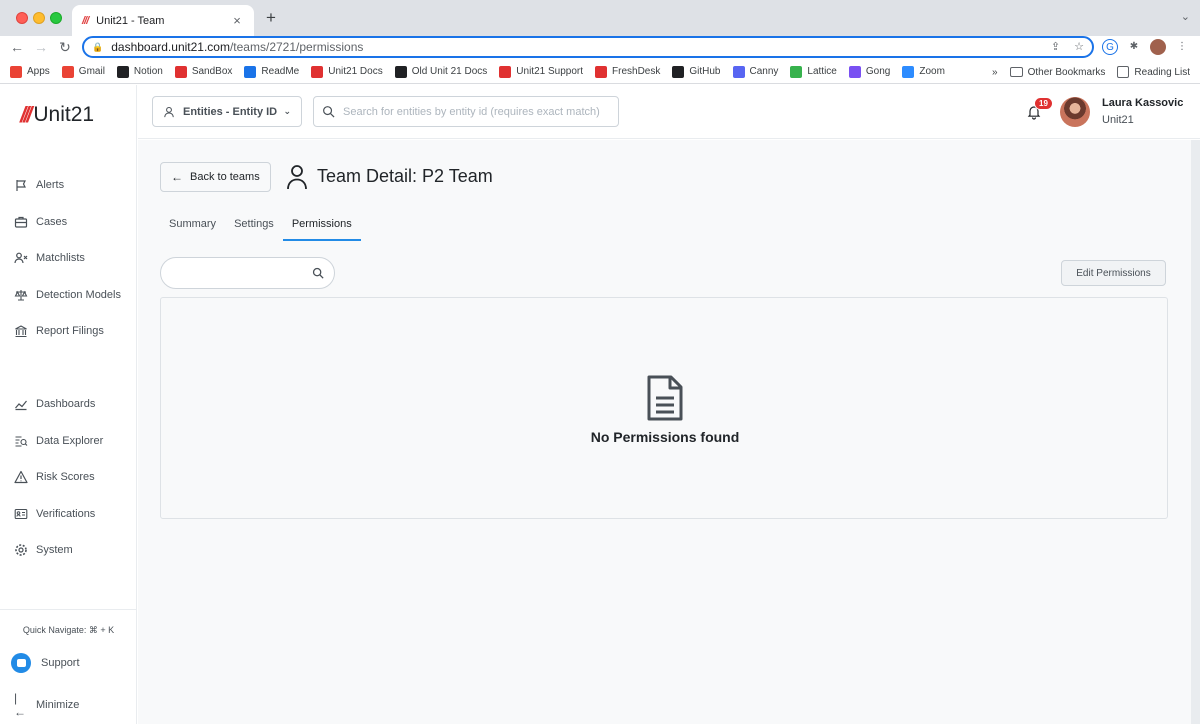  Describe the element at coordinates (21, 185) in the screenshot. I see `flag-icon` at that location.